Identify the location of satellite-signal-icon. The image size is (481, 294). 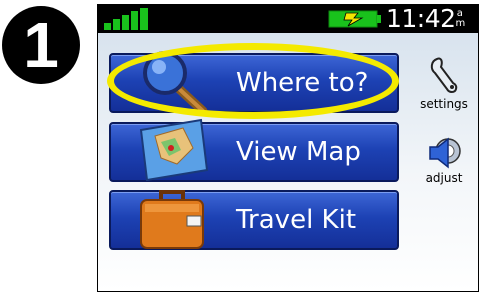
(127, 19).